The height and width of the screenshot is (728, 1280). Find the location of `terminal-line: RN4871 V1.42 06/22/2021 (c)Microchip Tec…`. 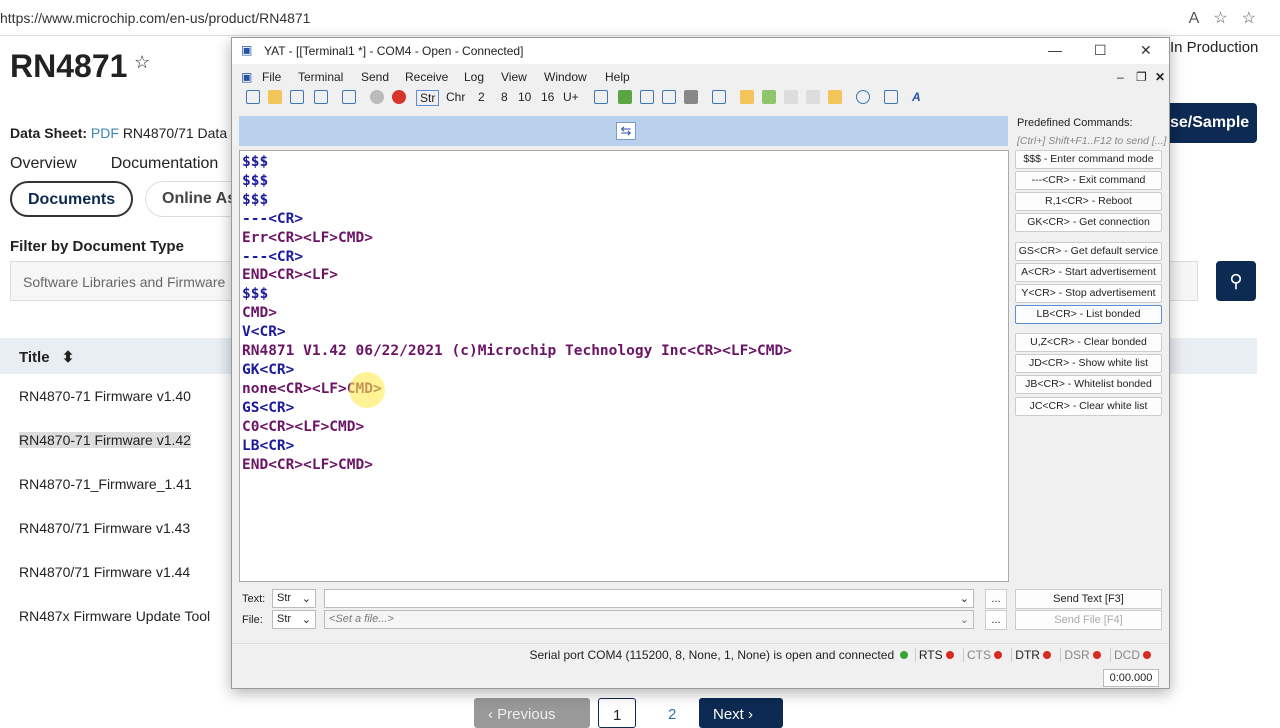

terminal-line: RN4871 V1.42 06/22/2021 (c)Microchip Tec… is located at coordinates (517, 351).